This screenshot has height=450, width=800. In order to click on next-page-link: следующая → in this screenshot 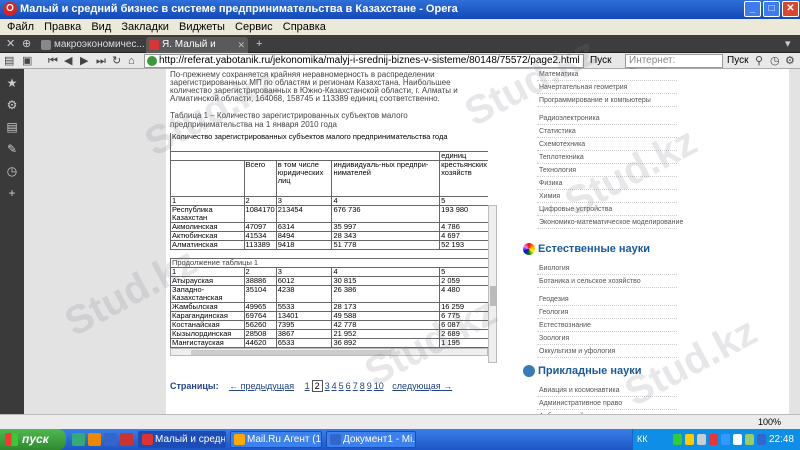, I will do `click(422, 386)`.